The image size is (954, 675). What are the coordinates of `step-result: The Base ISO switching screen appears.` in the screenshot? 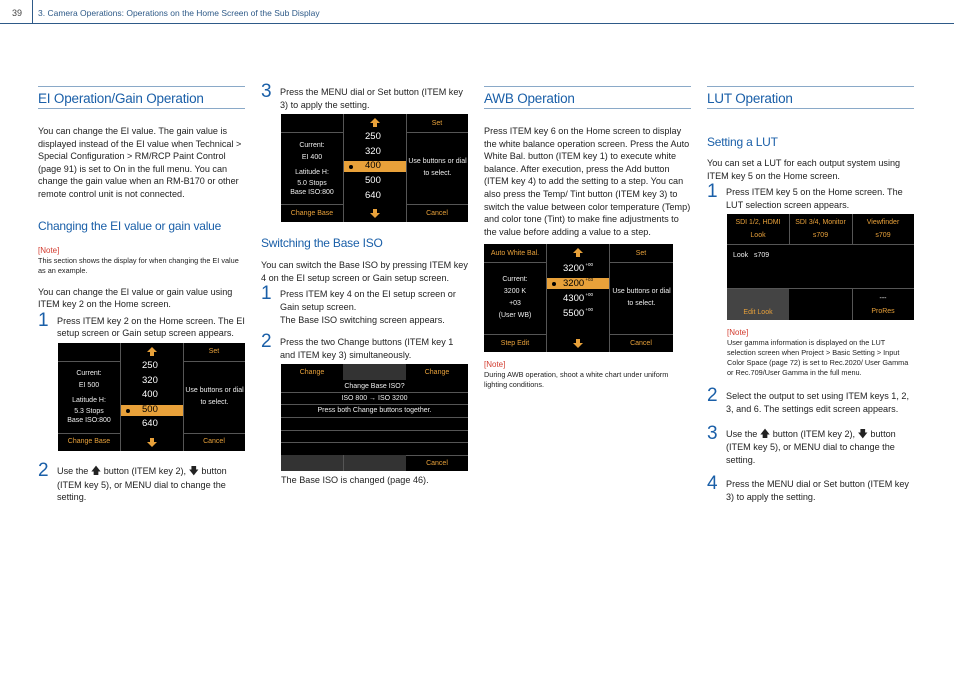 It's located at (362, 319).